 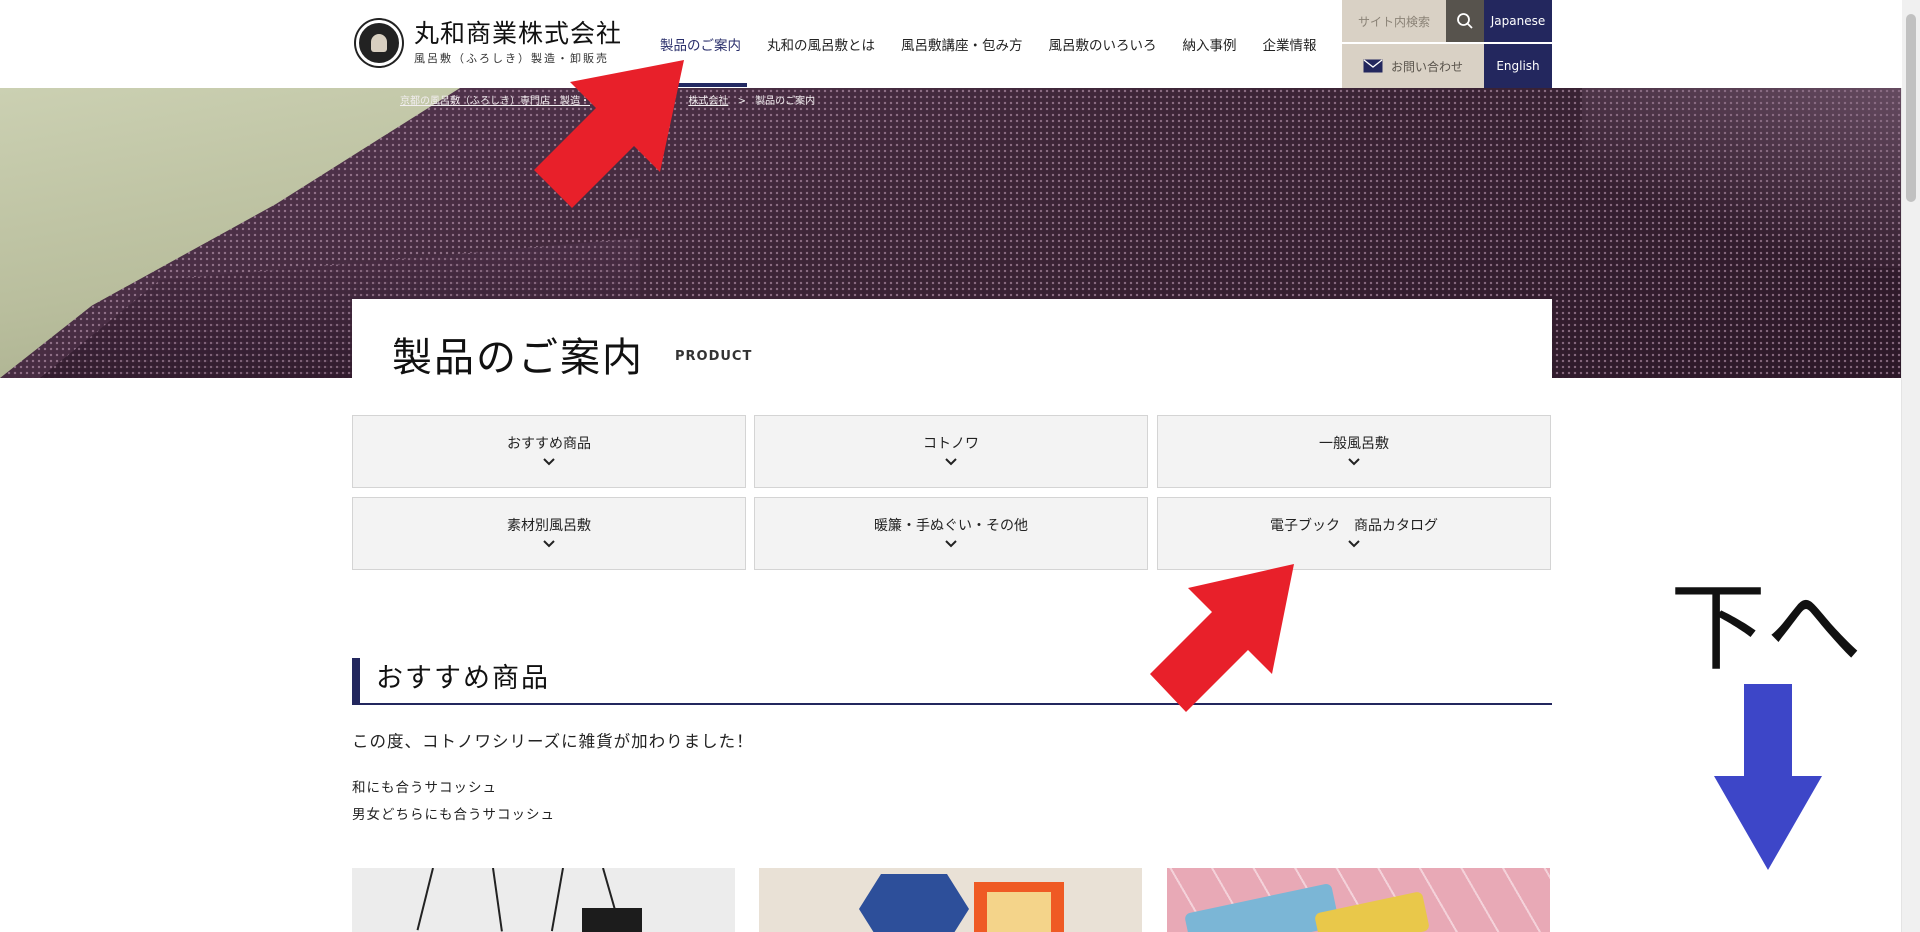 I want to click on contact-button: お問い合わせ, so click(x=1413, y=66).